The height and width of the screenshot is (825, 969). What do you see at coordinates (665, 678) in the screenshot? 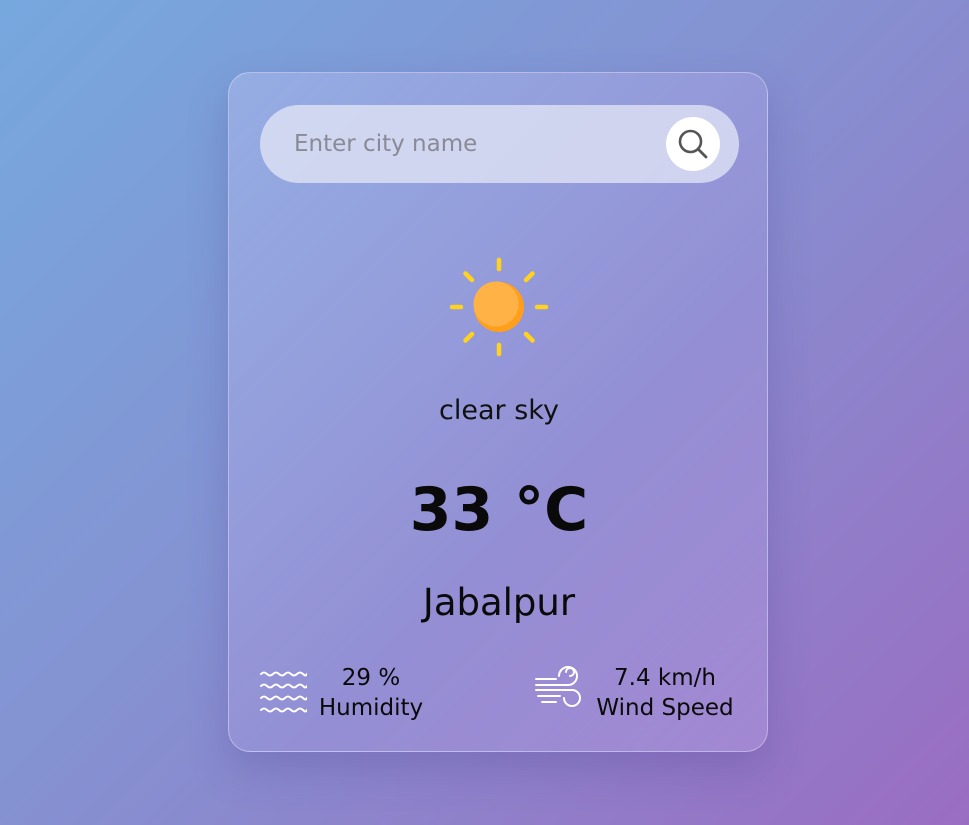
I see `wind-speed-value: 7.4 km/h` at bounding box center [665, 678].